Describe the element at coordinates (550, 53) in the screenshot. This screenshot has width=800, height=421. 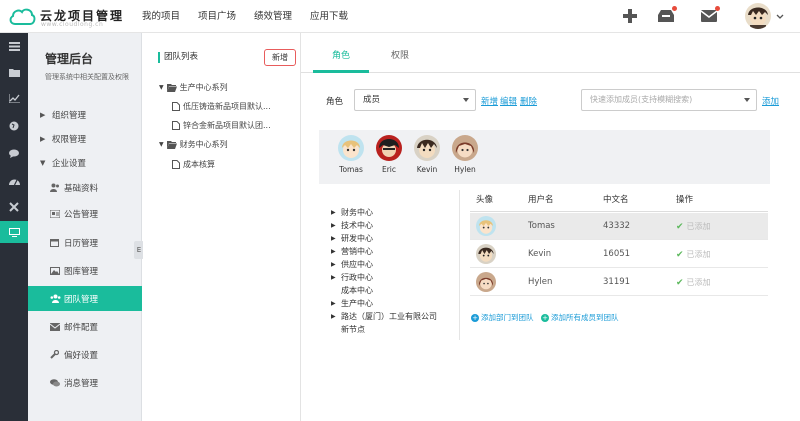
I see `tab-bar: 角色 权限` at that location.